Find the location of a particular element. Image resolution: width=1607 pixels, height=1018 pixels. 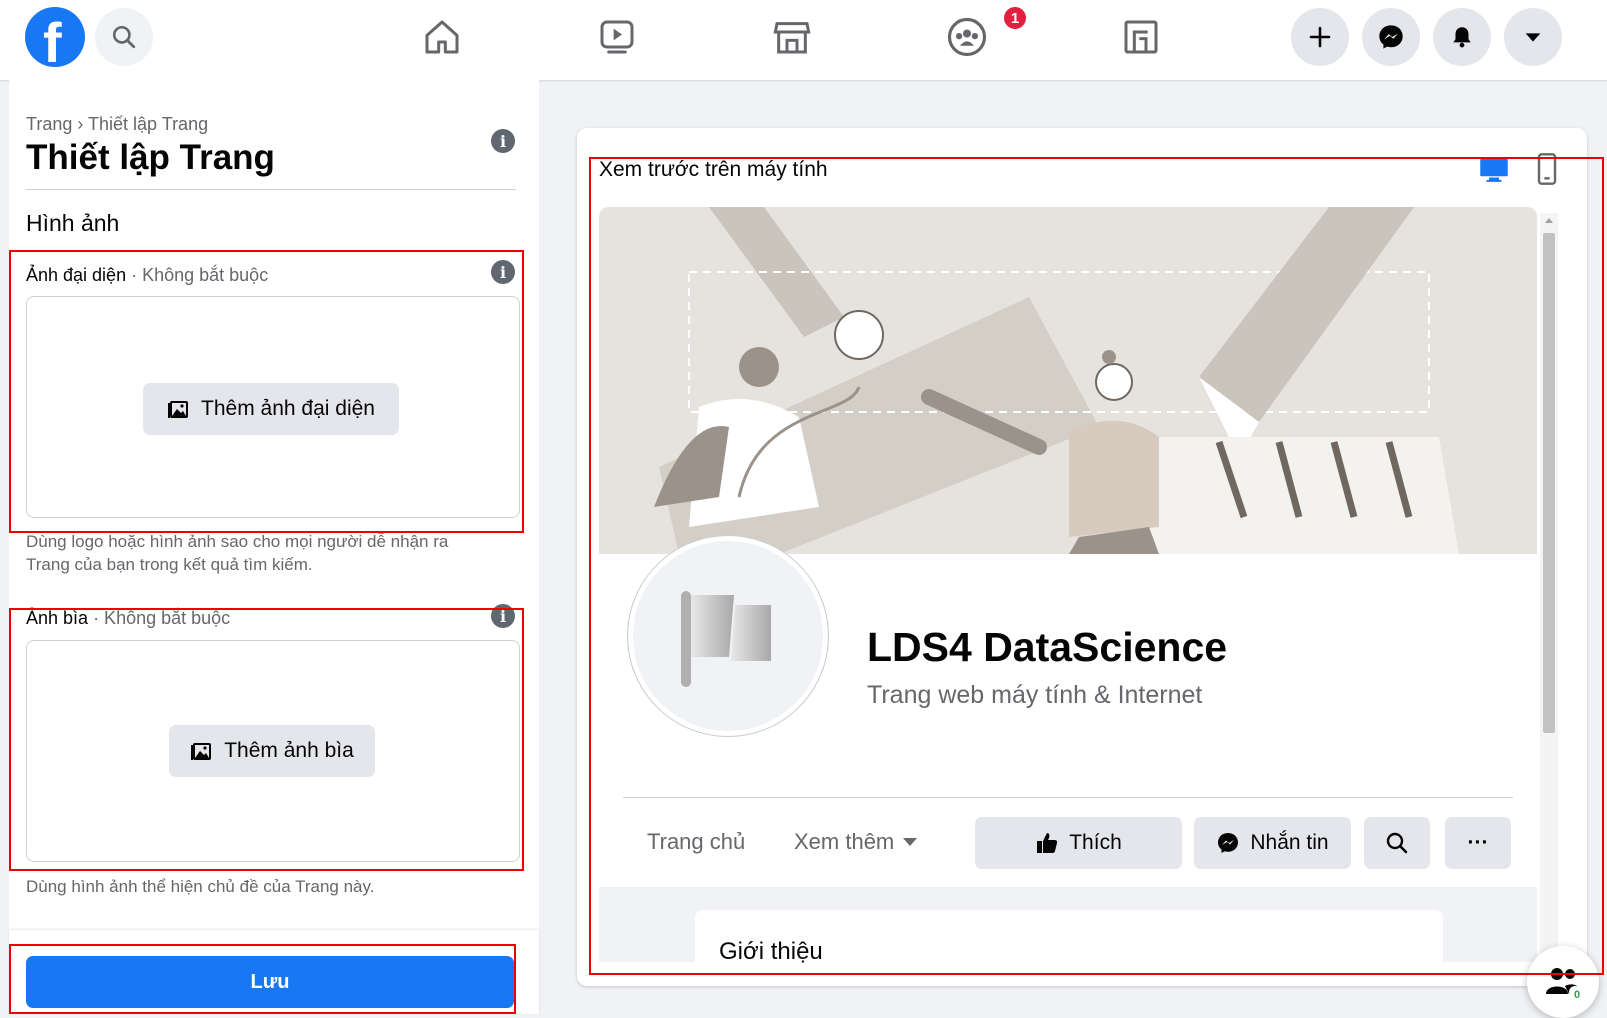

mobile-preview-toggle is located at coordinates (1547, 171).